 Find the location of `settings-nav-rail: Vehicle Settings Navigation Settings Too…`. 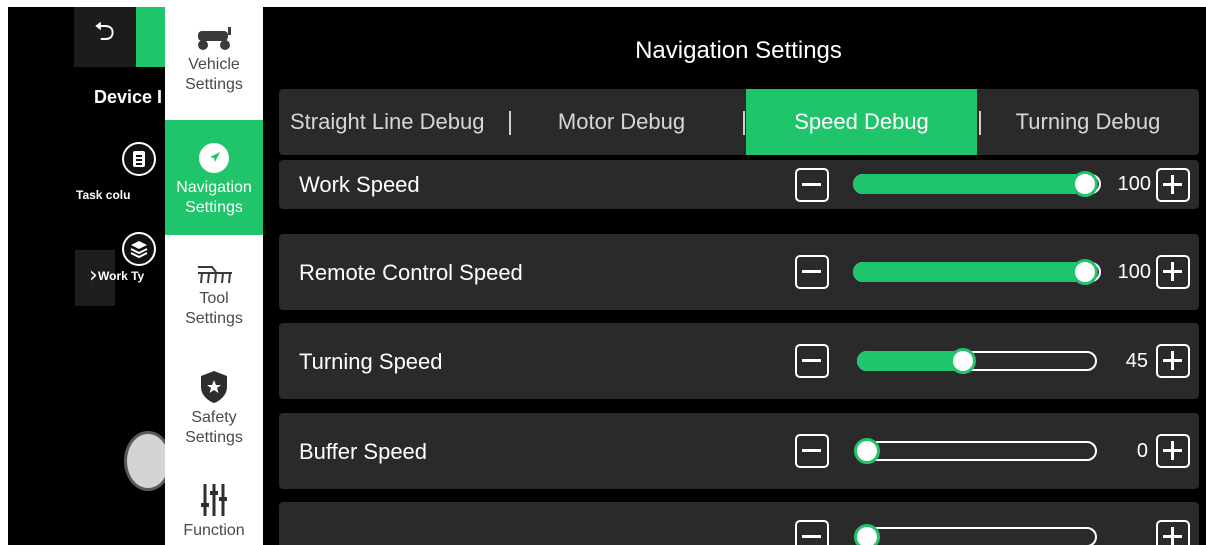

settings-nav-rail: Vehicle Settings Navigation Settings Too… is located at coordinates (214, 276).